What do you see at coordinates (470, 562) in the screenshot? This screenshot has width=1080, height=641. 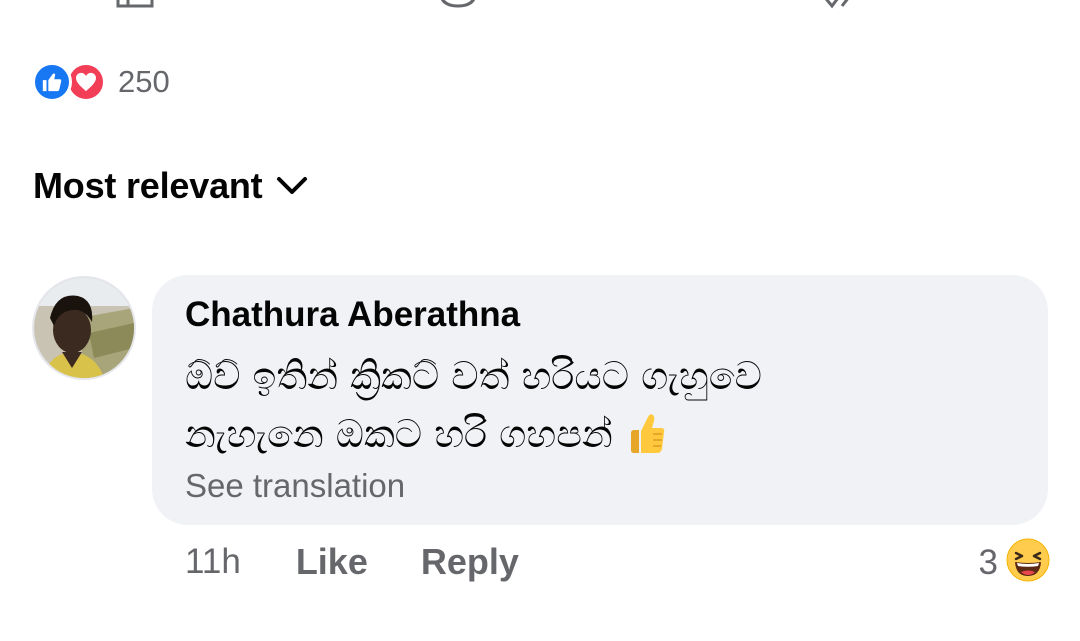 I see `reply-button: Reply` at bounding box center [470, 562].